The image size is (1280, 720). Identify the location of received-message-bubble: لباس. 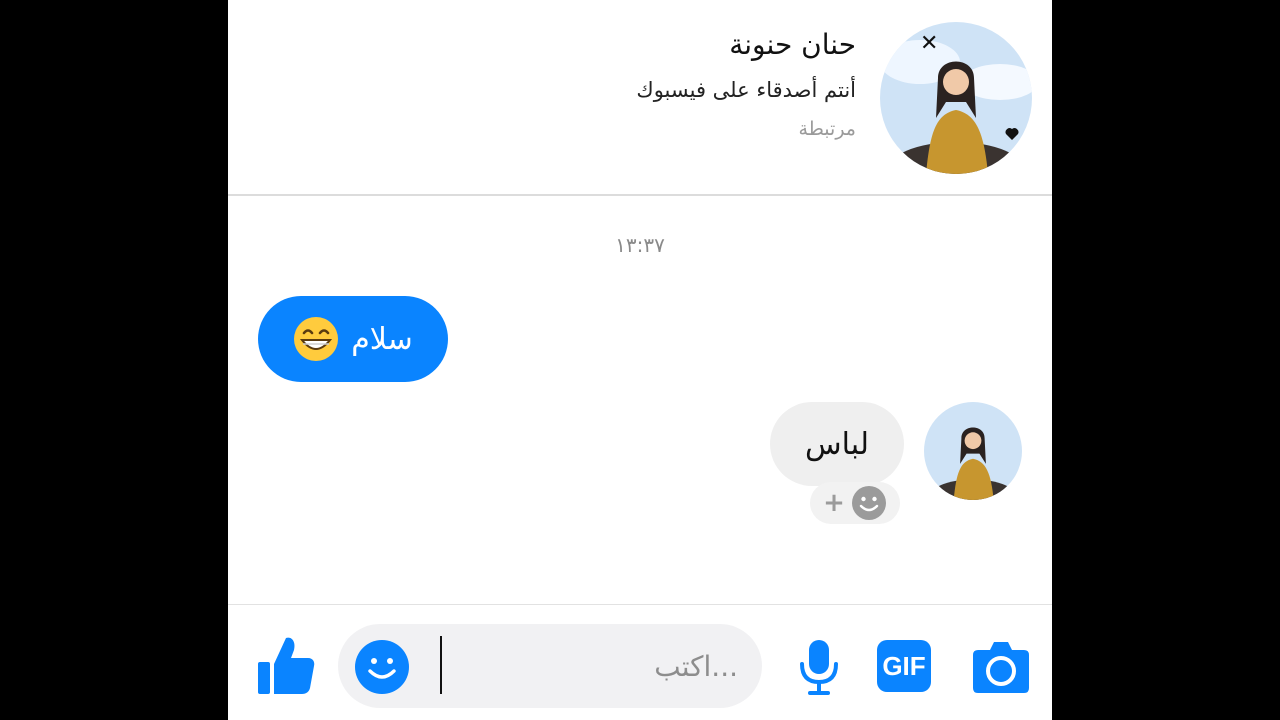
(837, 444).